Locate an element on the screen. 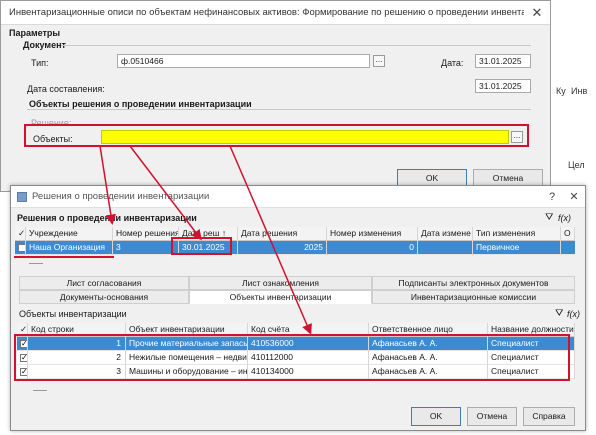 The height and width of the screenshot is (435, 596). dialog2-title: Решения о проведении инвентаризации is located at coordinates (121, 196).